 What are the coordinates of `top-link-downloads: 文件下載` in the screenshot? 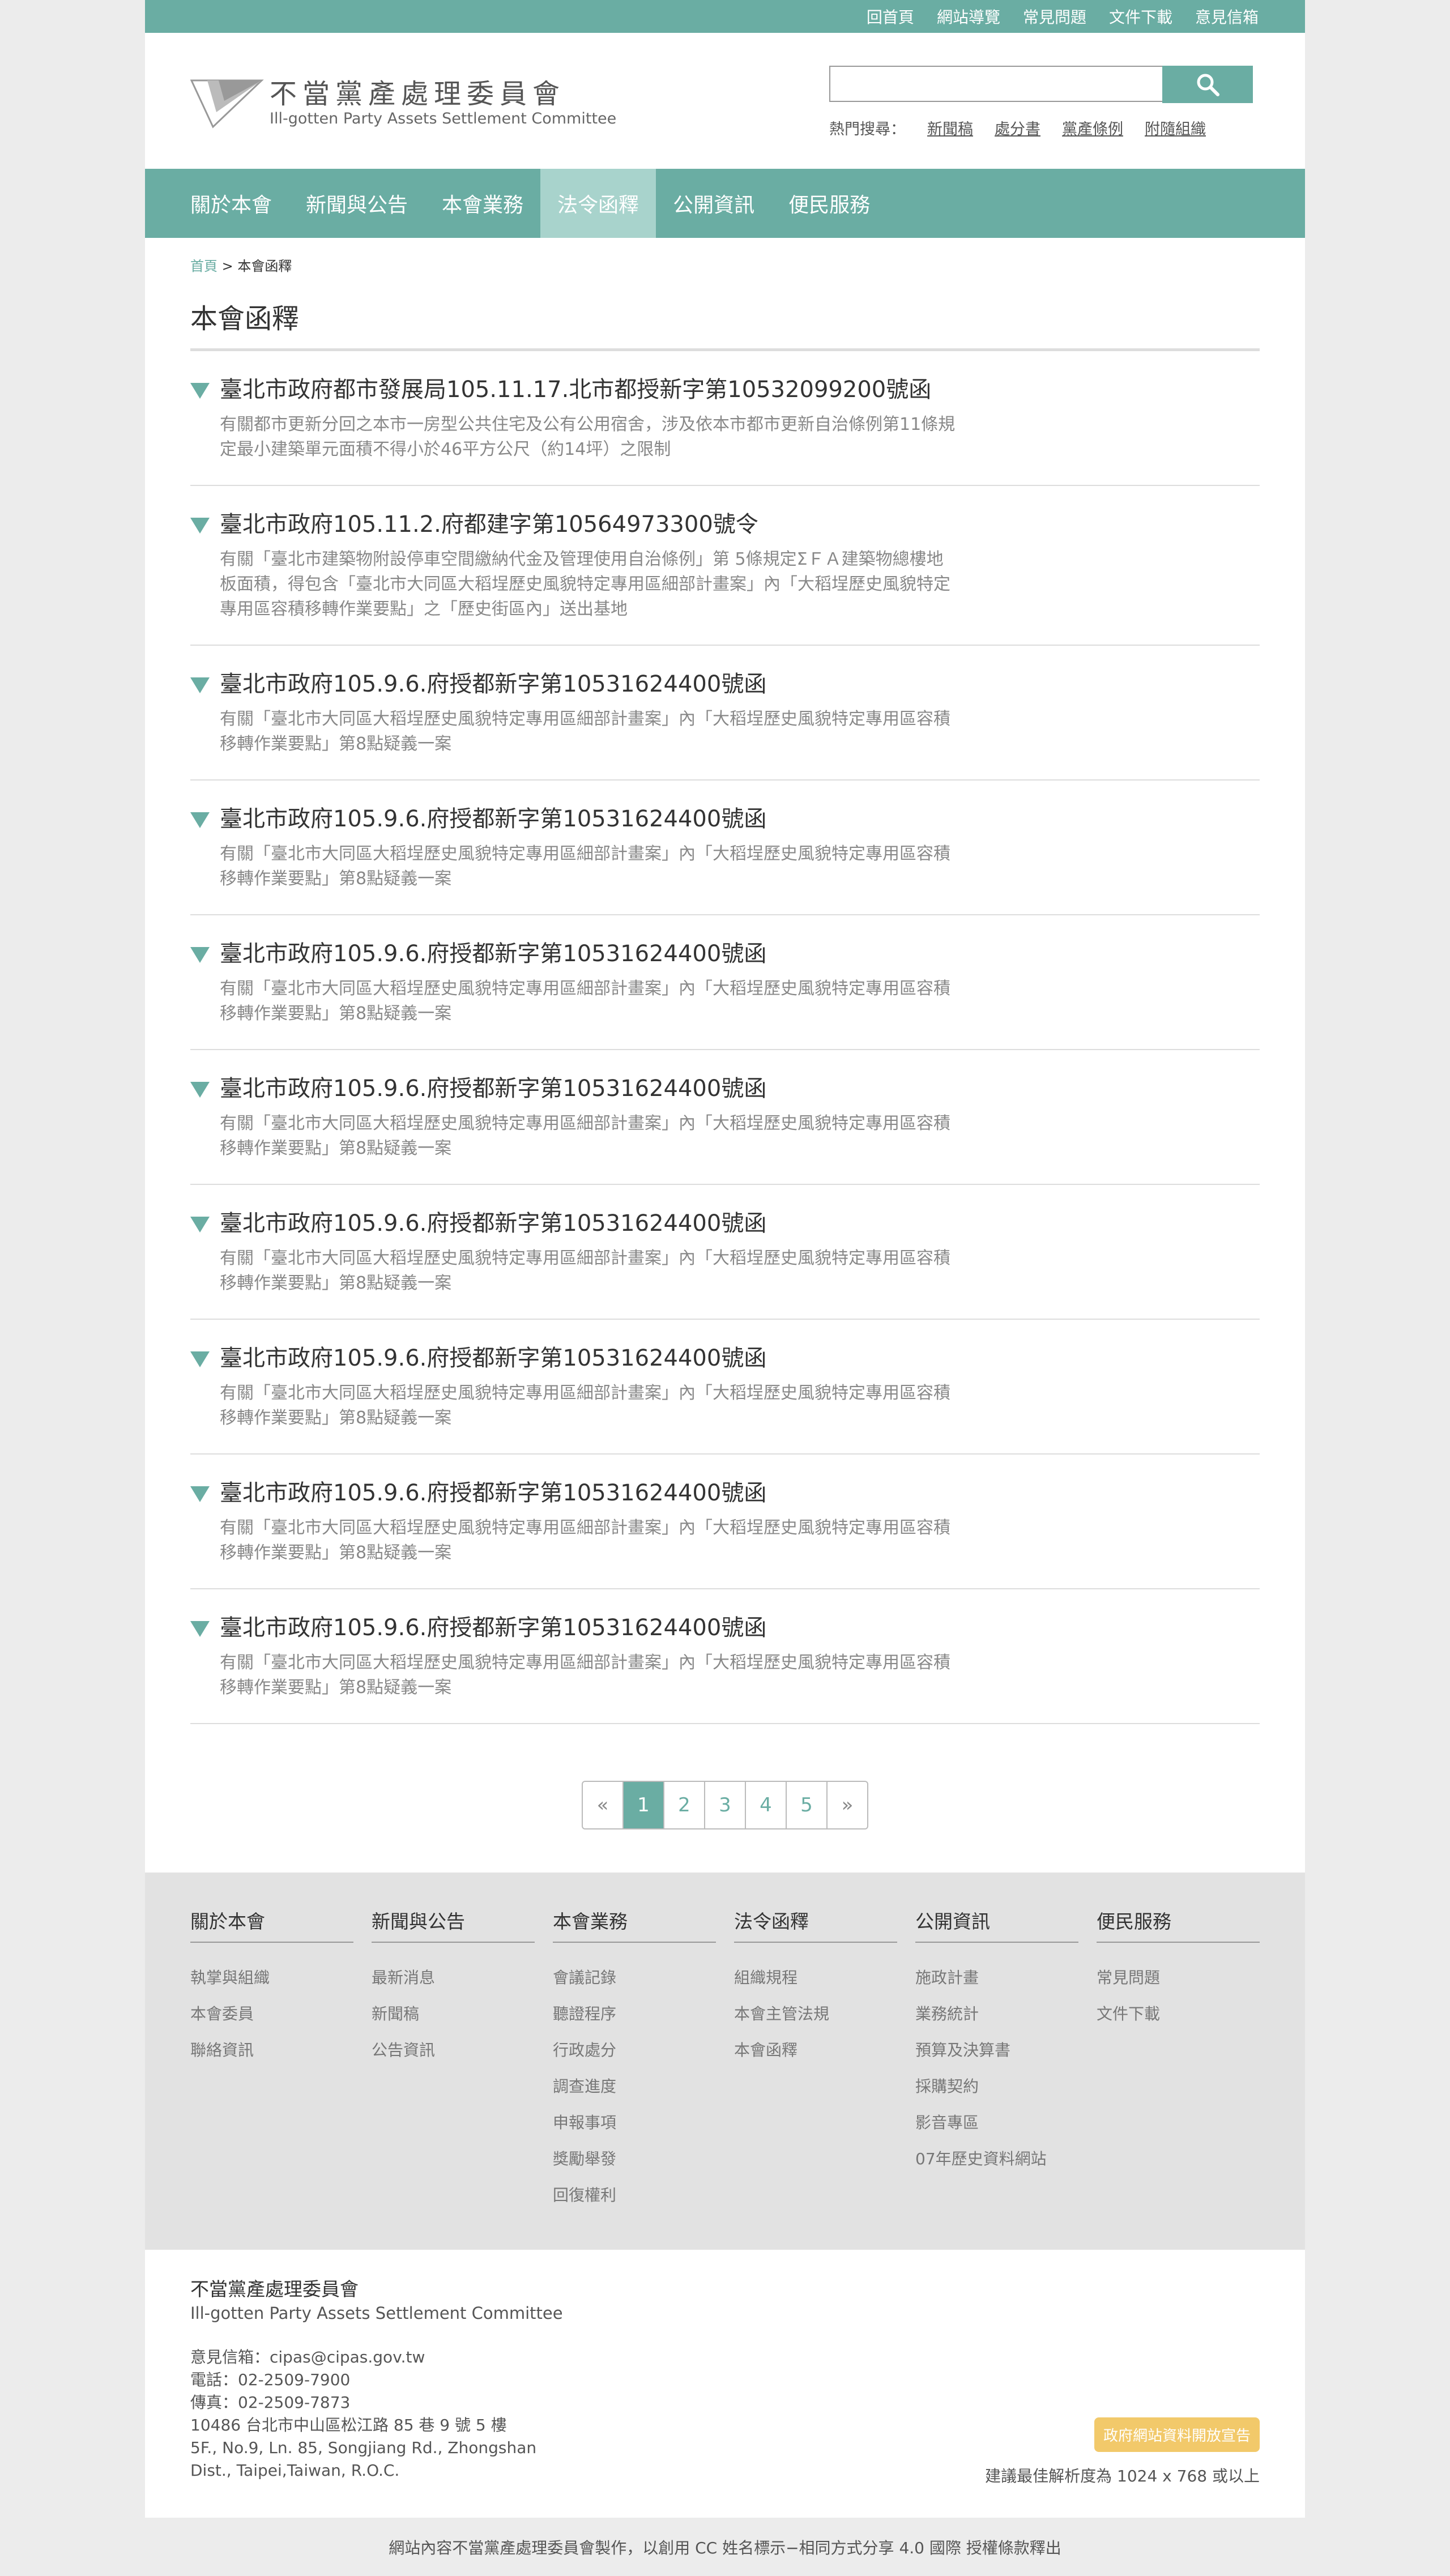 It's located at (1140, 16).